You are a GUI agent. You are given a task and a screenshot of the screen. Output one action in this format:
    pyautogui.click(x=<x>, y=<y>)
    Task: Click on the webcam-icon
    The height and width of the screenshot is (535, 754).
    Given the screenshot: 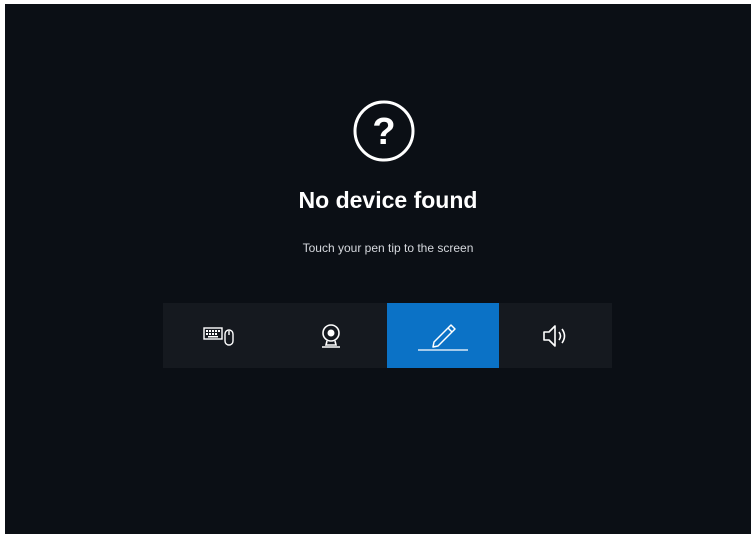 What is the action you would take?
    pyautogui.click(x=331, y=335)
    